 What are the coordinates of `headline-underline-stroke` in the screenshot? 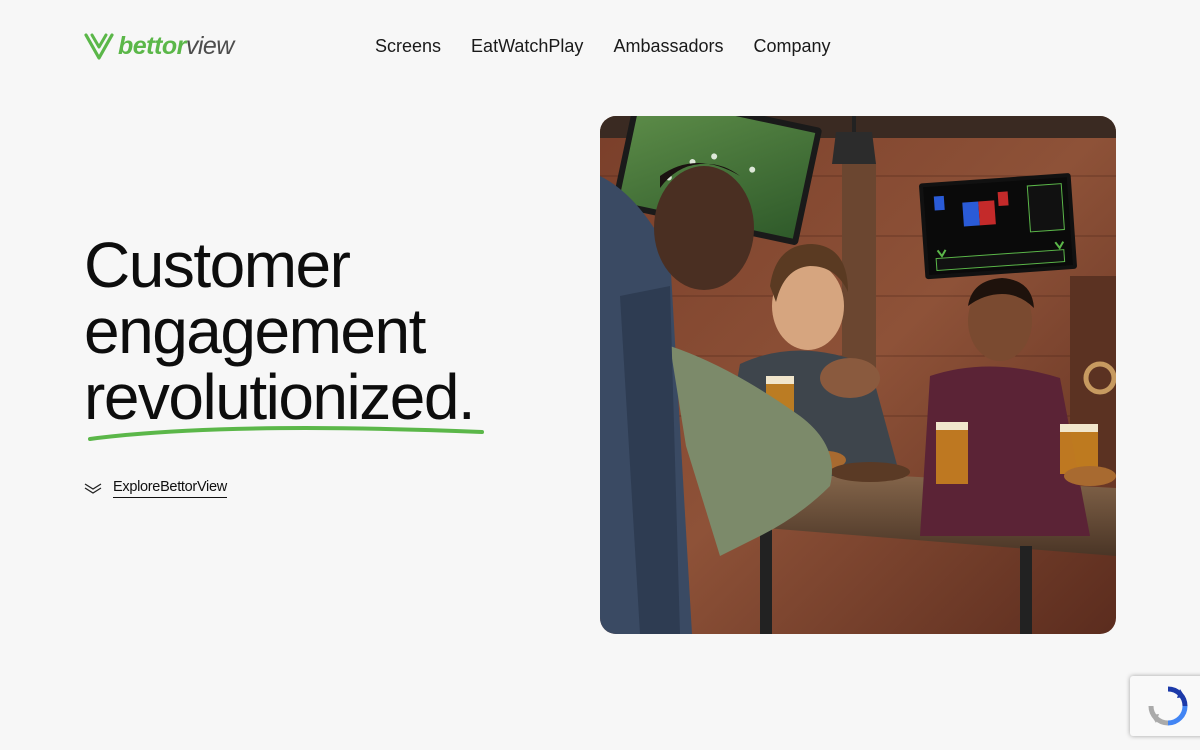 It's located at (286, 433).